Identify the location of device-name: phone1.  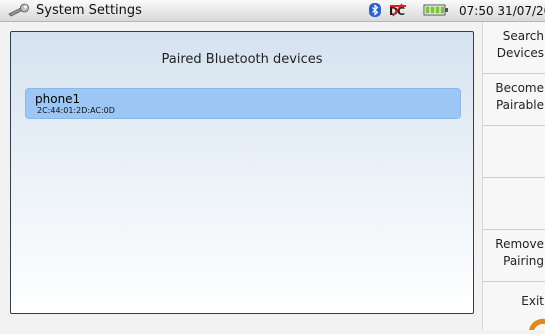
(58, 99).